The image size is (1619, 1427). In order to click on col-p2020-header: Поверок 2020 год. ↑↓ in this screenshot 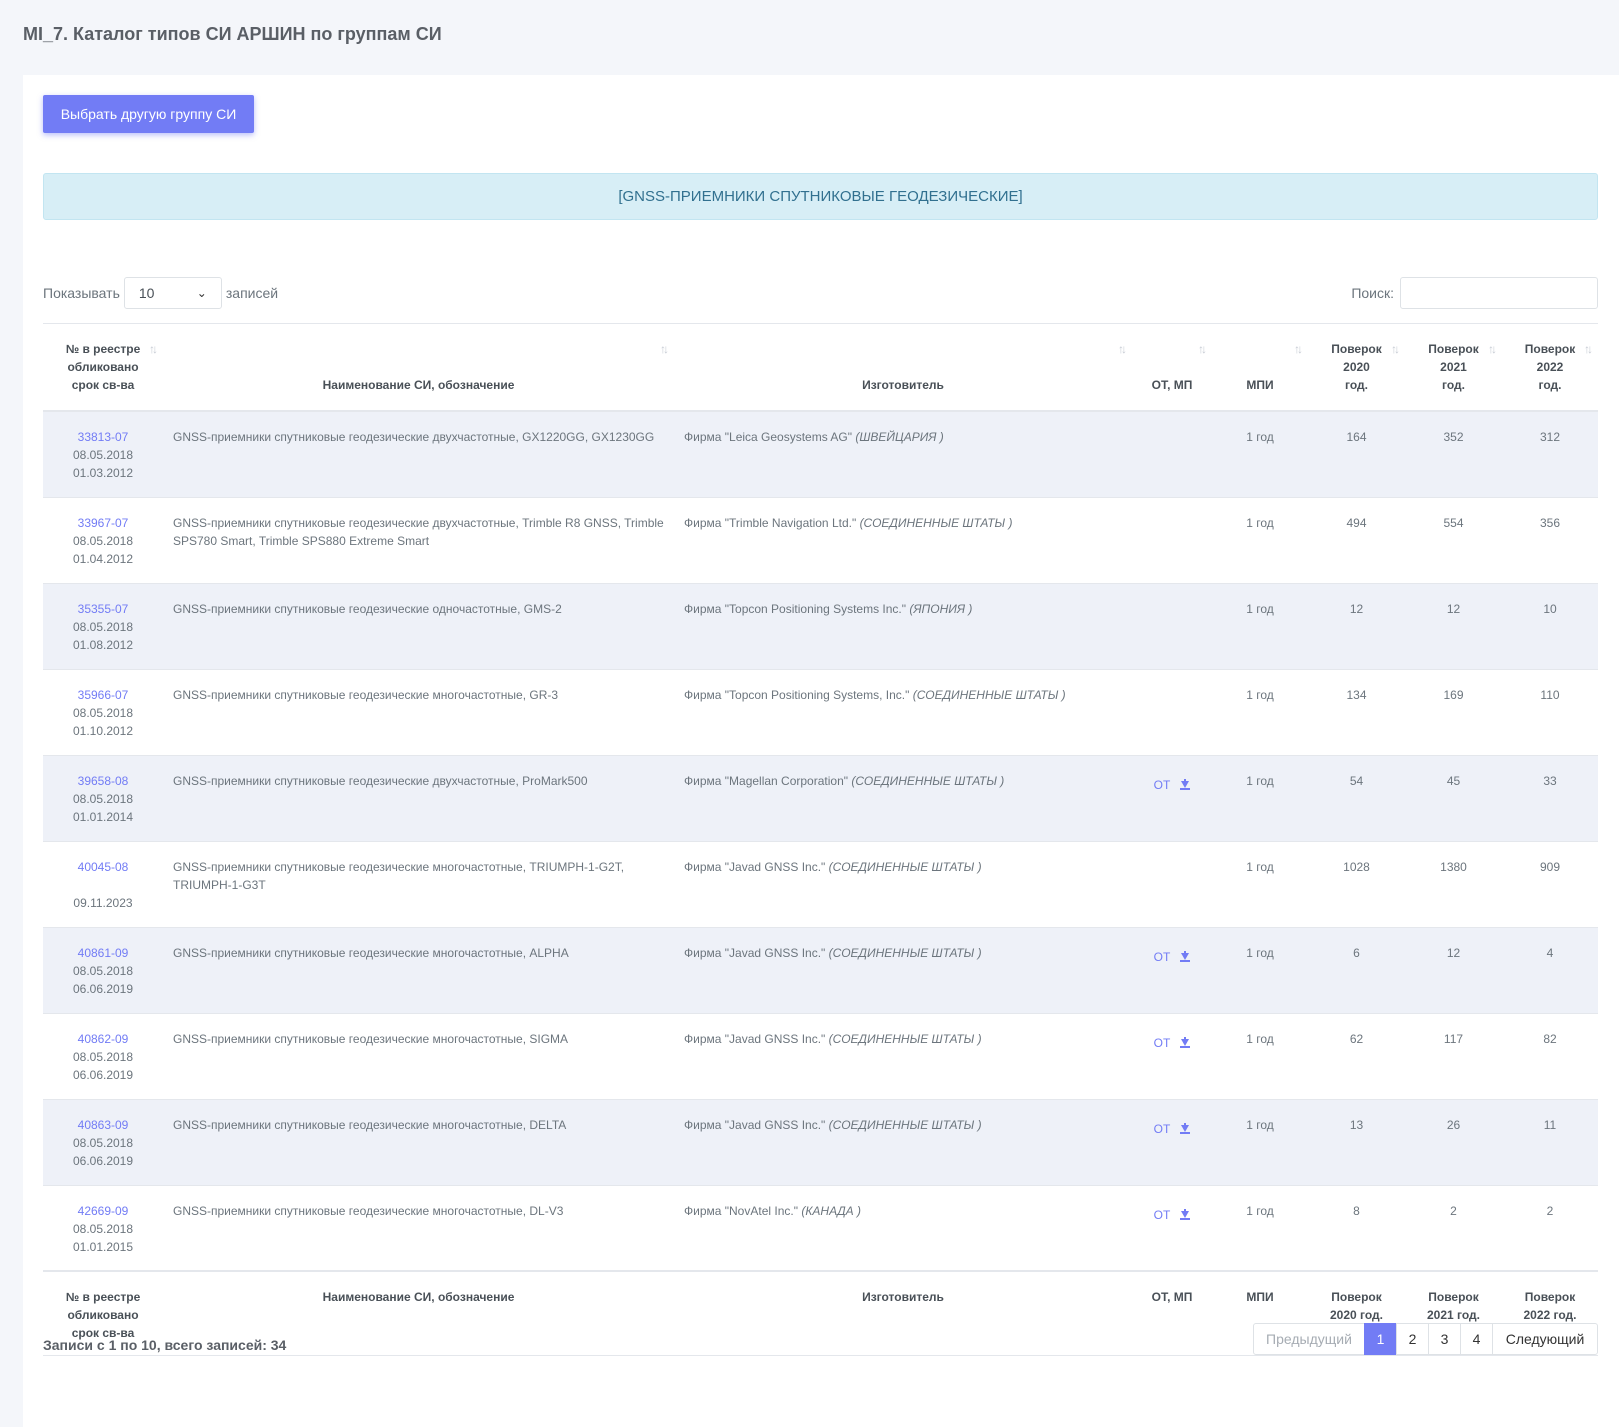, I will do `click(1356, 367)`.